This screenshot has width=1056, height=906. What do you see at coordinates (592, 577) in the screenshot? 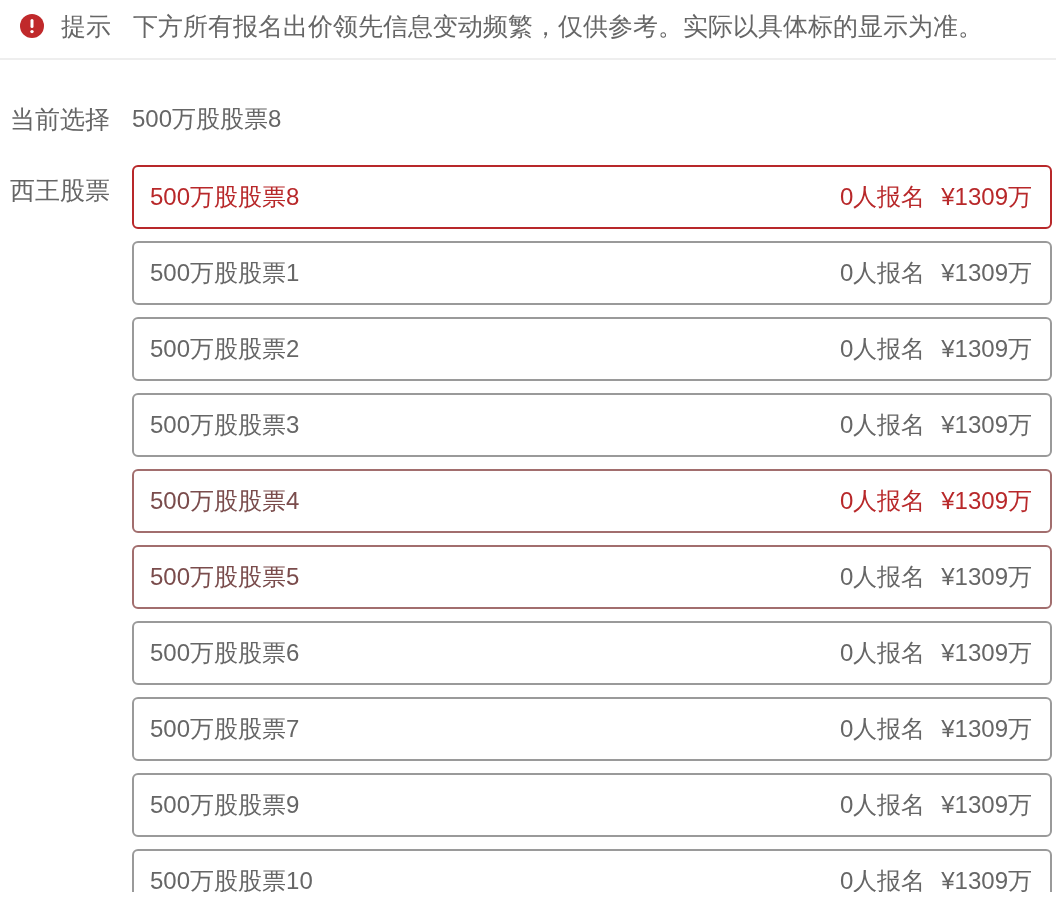
I see `option-item: 500万股股票5 0人报名 ¥1309万` at bounding box center [592, 577].